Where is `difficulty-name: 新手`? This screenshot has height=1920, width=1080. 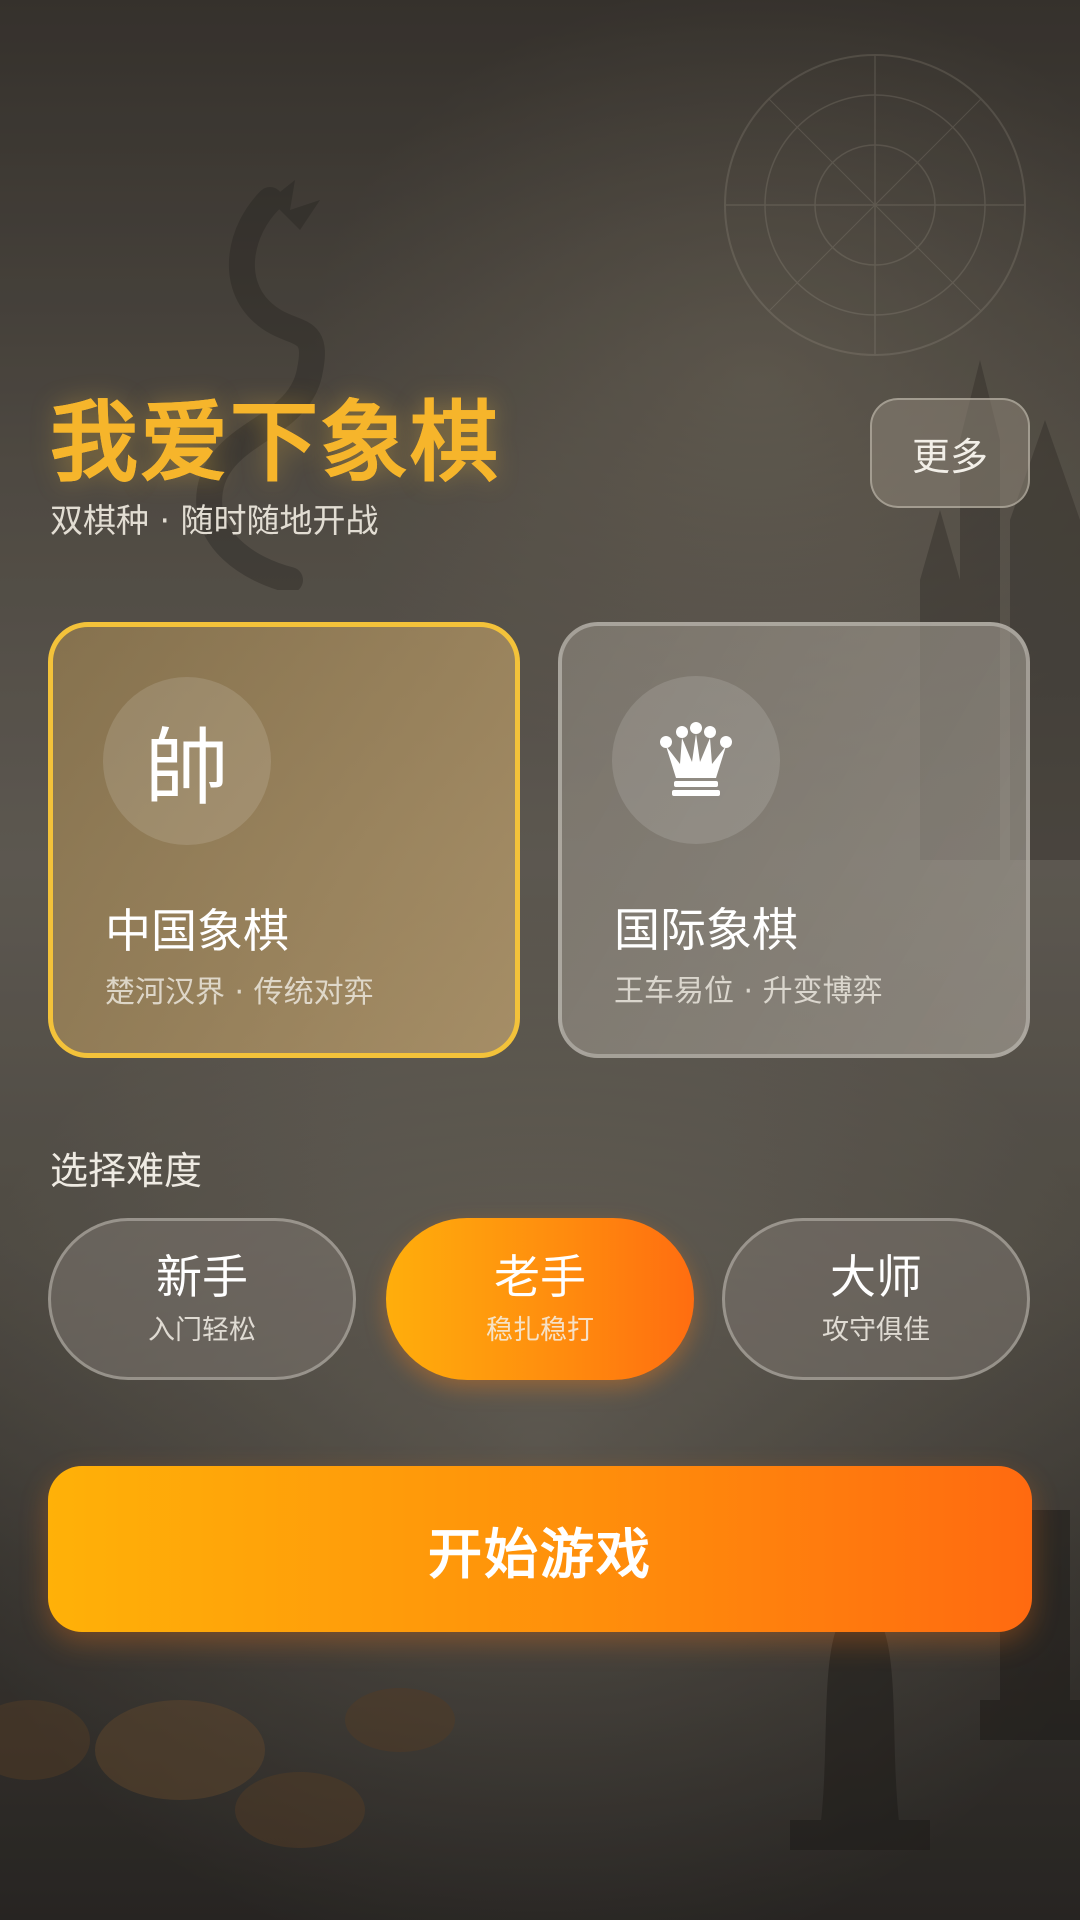
difficulty-name: 新手 is located at coordinates (202, 1277).